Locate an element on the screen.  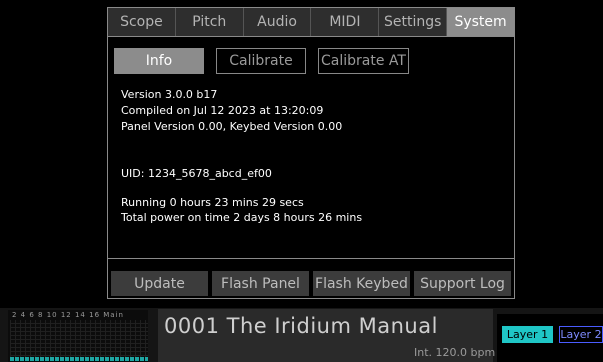
main-tab-bar: Scope Pitch Audio MIDI Settings System is located at coordinates (311, 22).